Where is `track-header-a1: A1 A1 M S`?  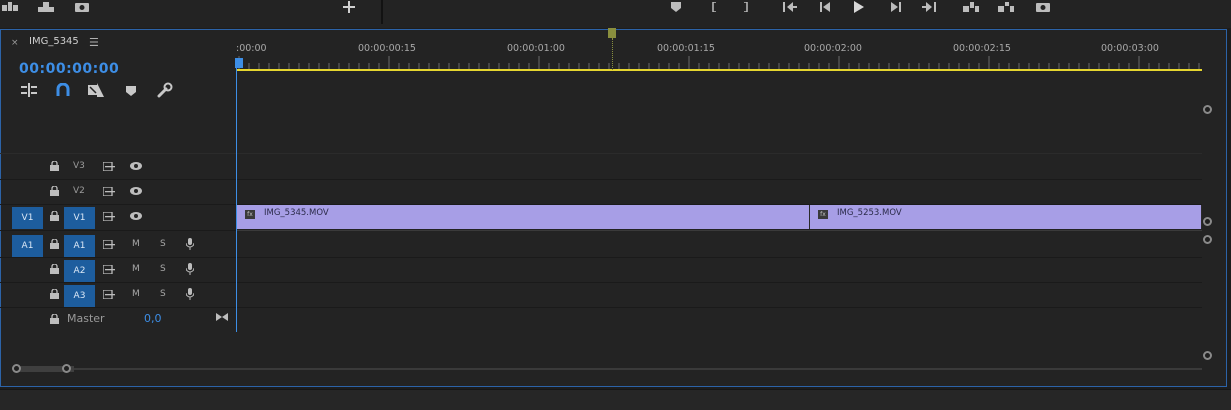 track-header-a1: A1 A1 M S is located at coordinates (118, 245).